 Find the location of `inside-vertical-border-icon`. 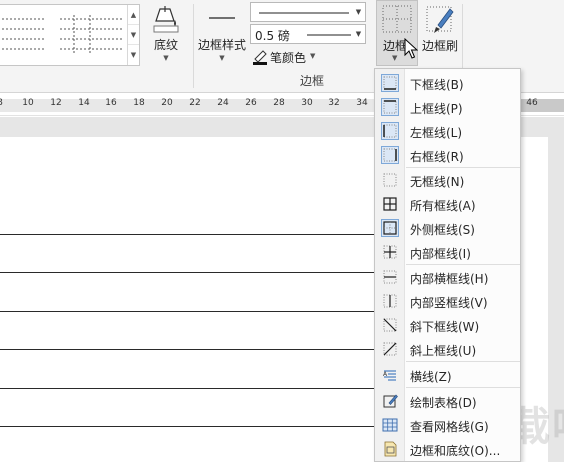

inside-vertical-border-icon is located at coordinates (390, 301).